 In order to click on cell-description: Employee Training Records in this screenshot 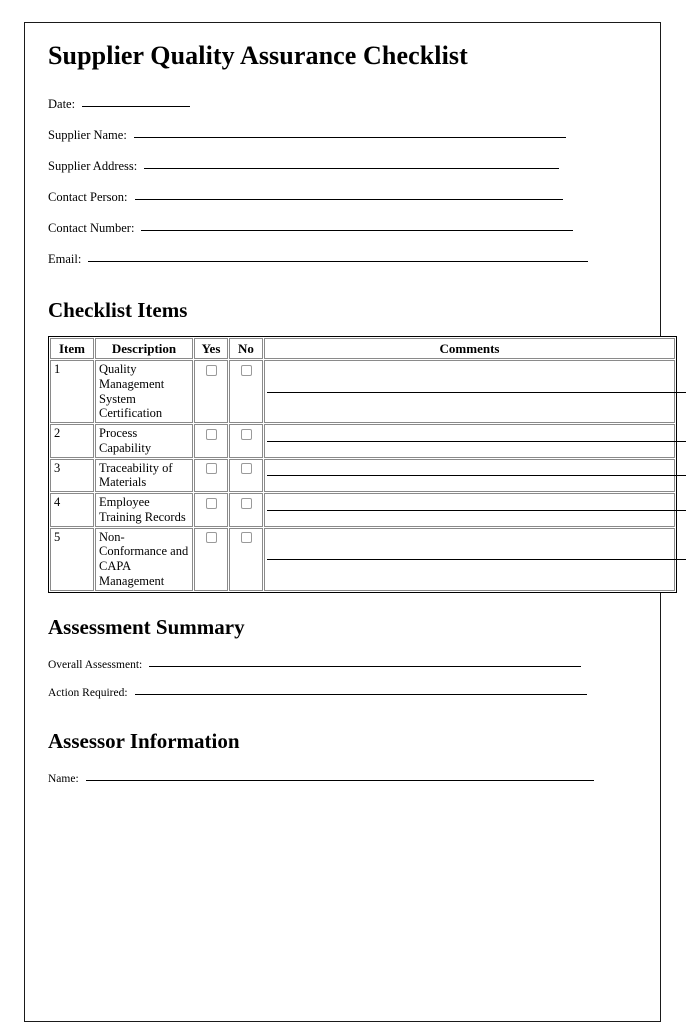, I will do `click(144, 510)`.